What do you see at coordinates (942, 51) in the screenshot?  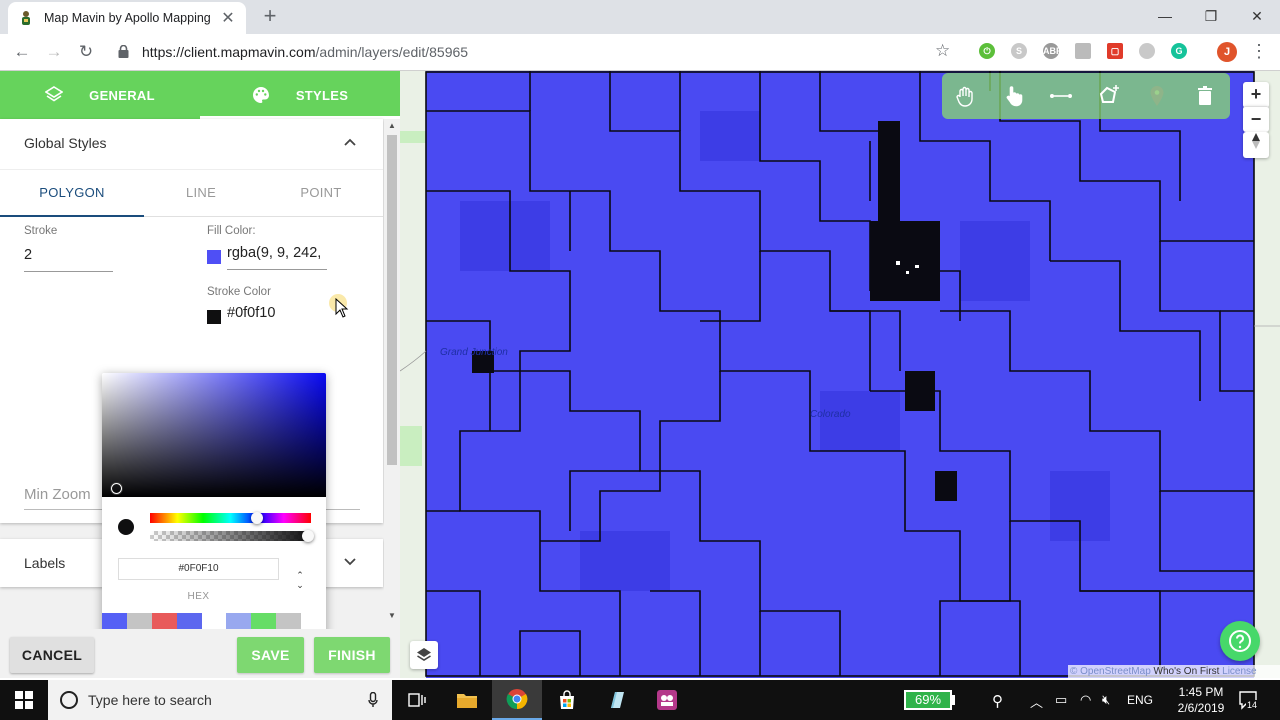 I see `bookmark-star-icon: ☆` at bounding box center [942, 51].